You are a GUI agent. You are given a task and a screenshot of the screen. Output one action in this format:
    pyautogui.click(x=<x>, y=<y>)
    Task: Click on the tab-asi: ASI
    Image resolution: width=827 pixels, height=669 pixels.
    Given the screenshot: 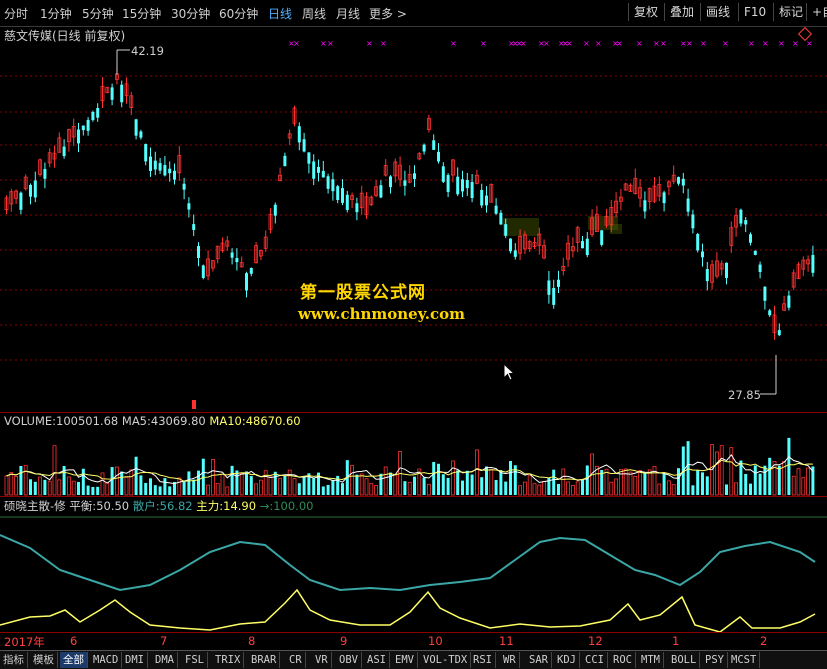 What is the action you would take?
    pyautogui.click(x=377, y=660)
    